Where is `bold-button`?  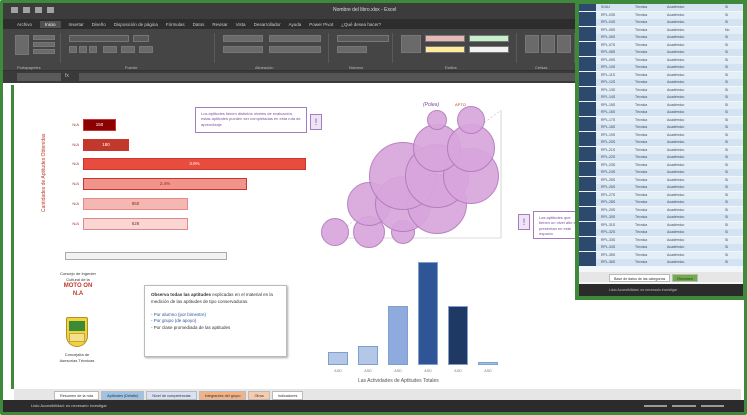
bold-button is located at coordinates (73, 49).